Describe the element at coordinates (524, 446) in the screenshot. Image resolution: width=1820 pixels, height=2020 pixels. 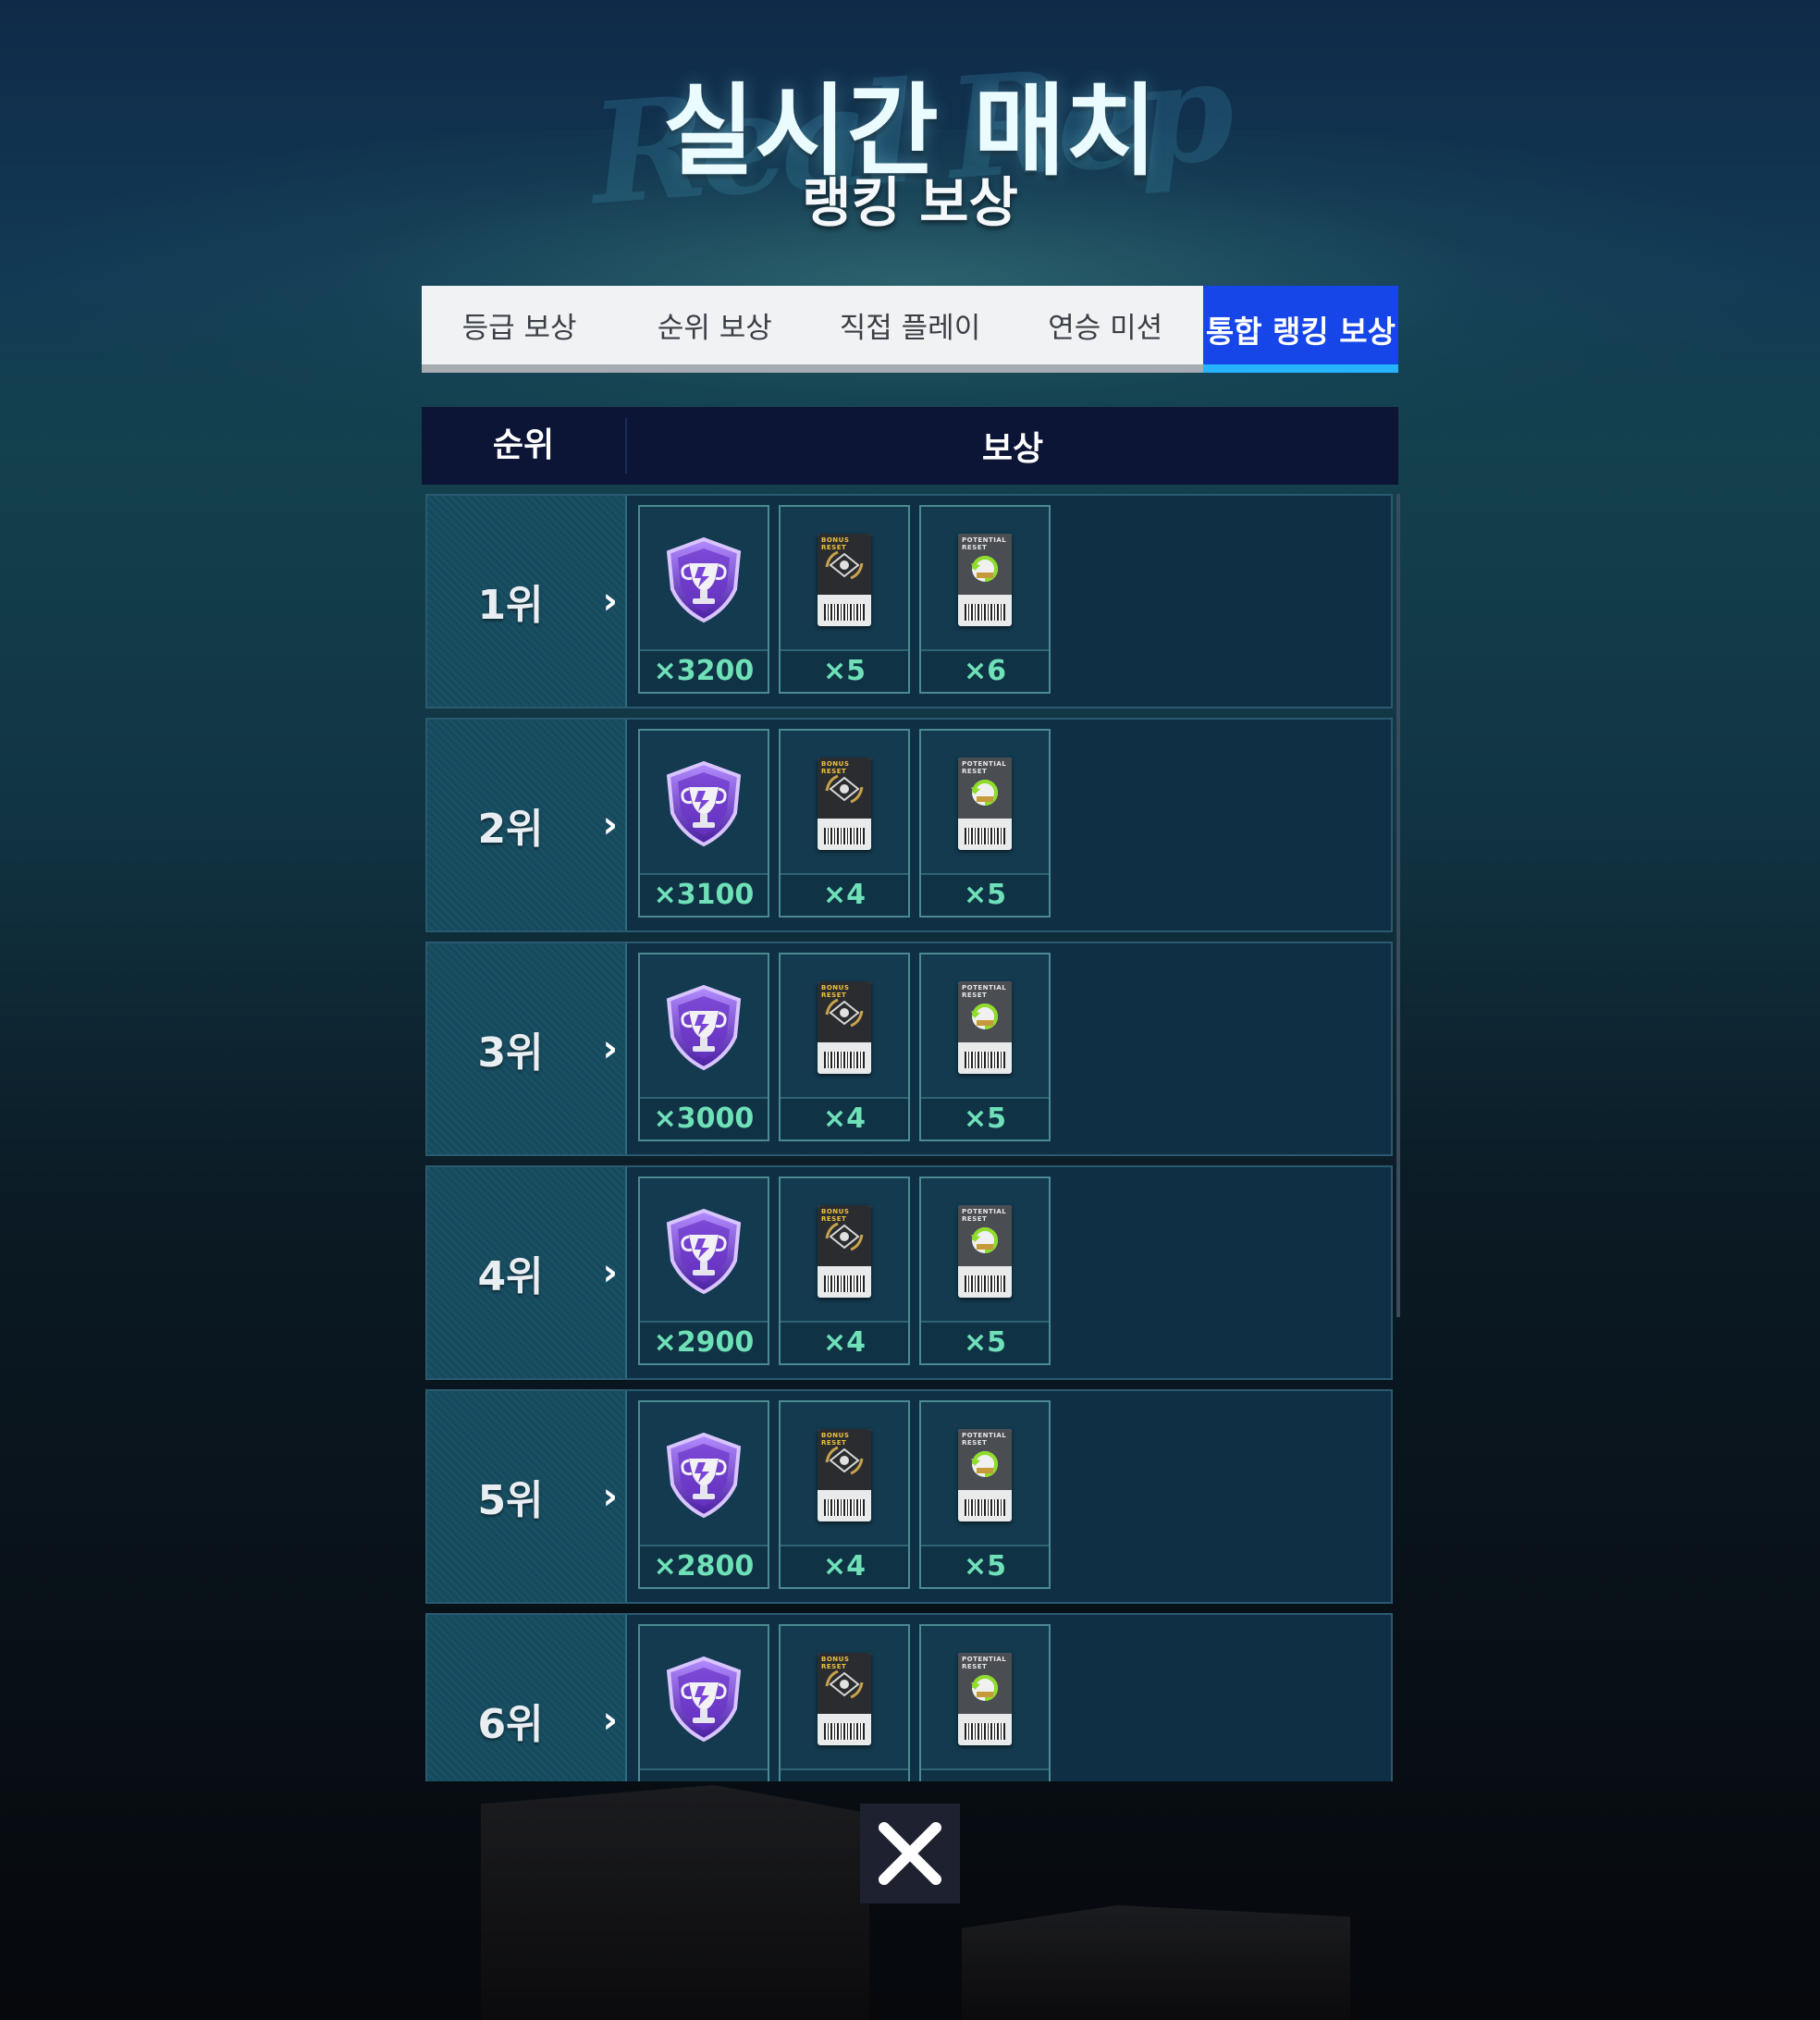
I see `column-header-rank: 순위` at that location.